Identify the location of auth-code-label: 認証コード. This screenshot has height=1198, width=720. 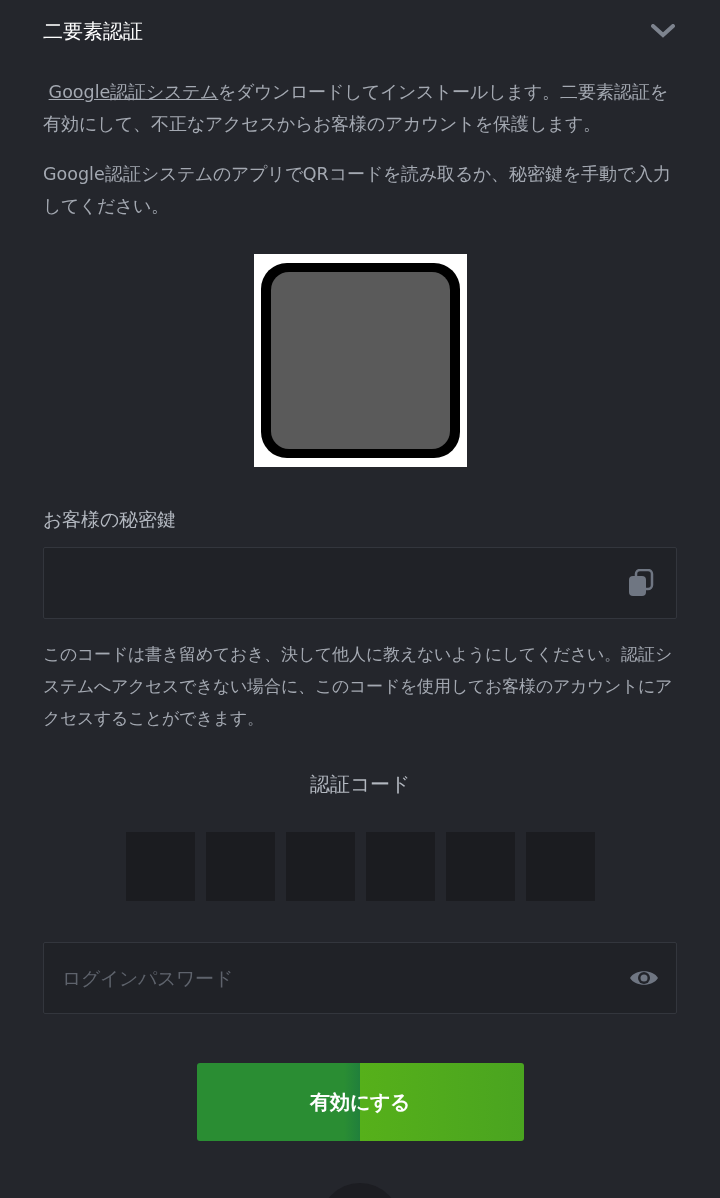
(360, 784).